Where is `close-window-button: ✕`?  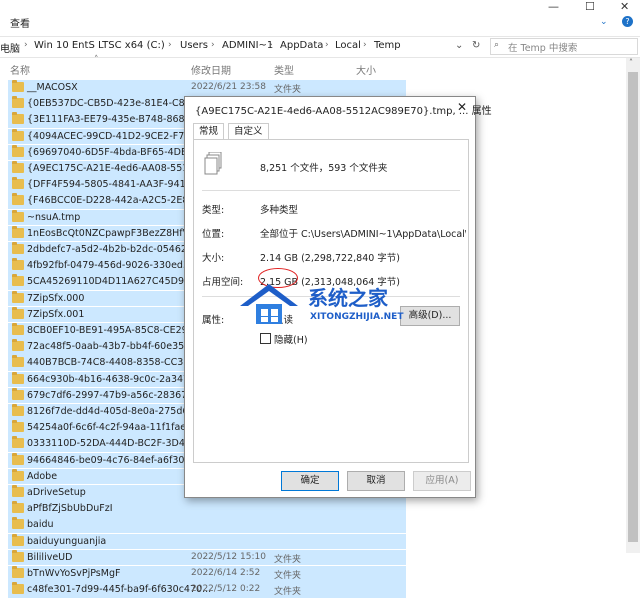 close-window-button: ✕ is located at coordinates (624, 6).